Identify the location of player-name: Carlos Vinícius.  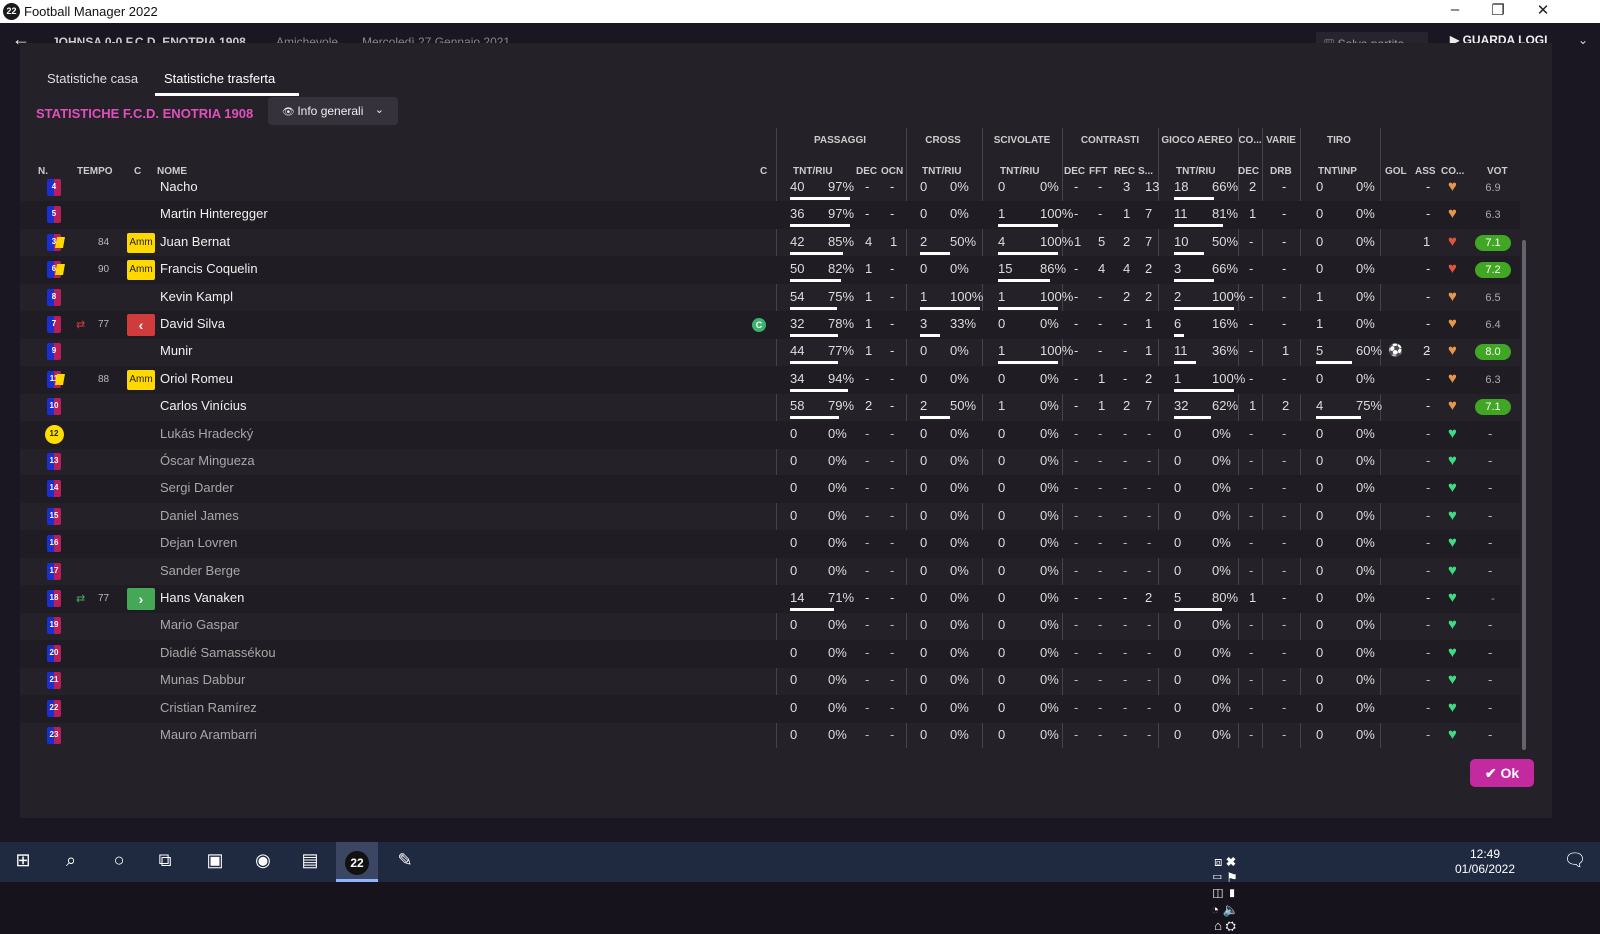
(203, 405).